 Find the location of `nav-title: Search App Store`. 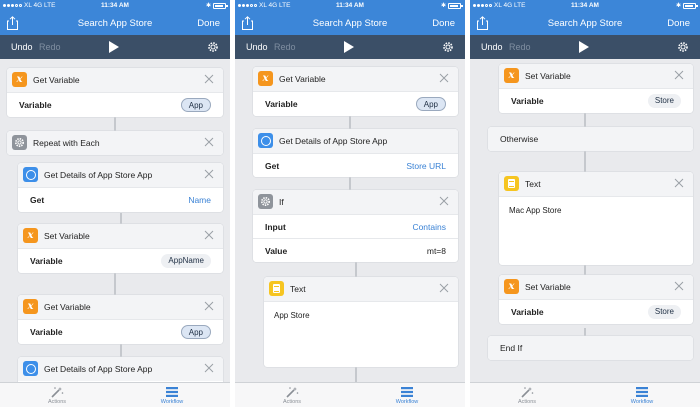

nav-title: Search App Store is located at coordinates (350, 23).